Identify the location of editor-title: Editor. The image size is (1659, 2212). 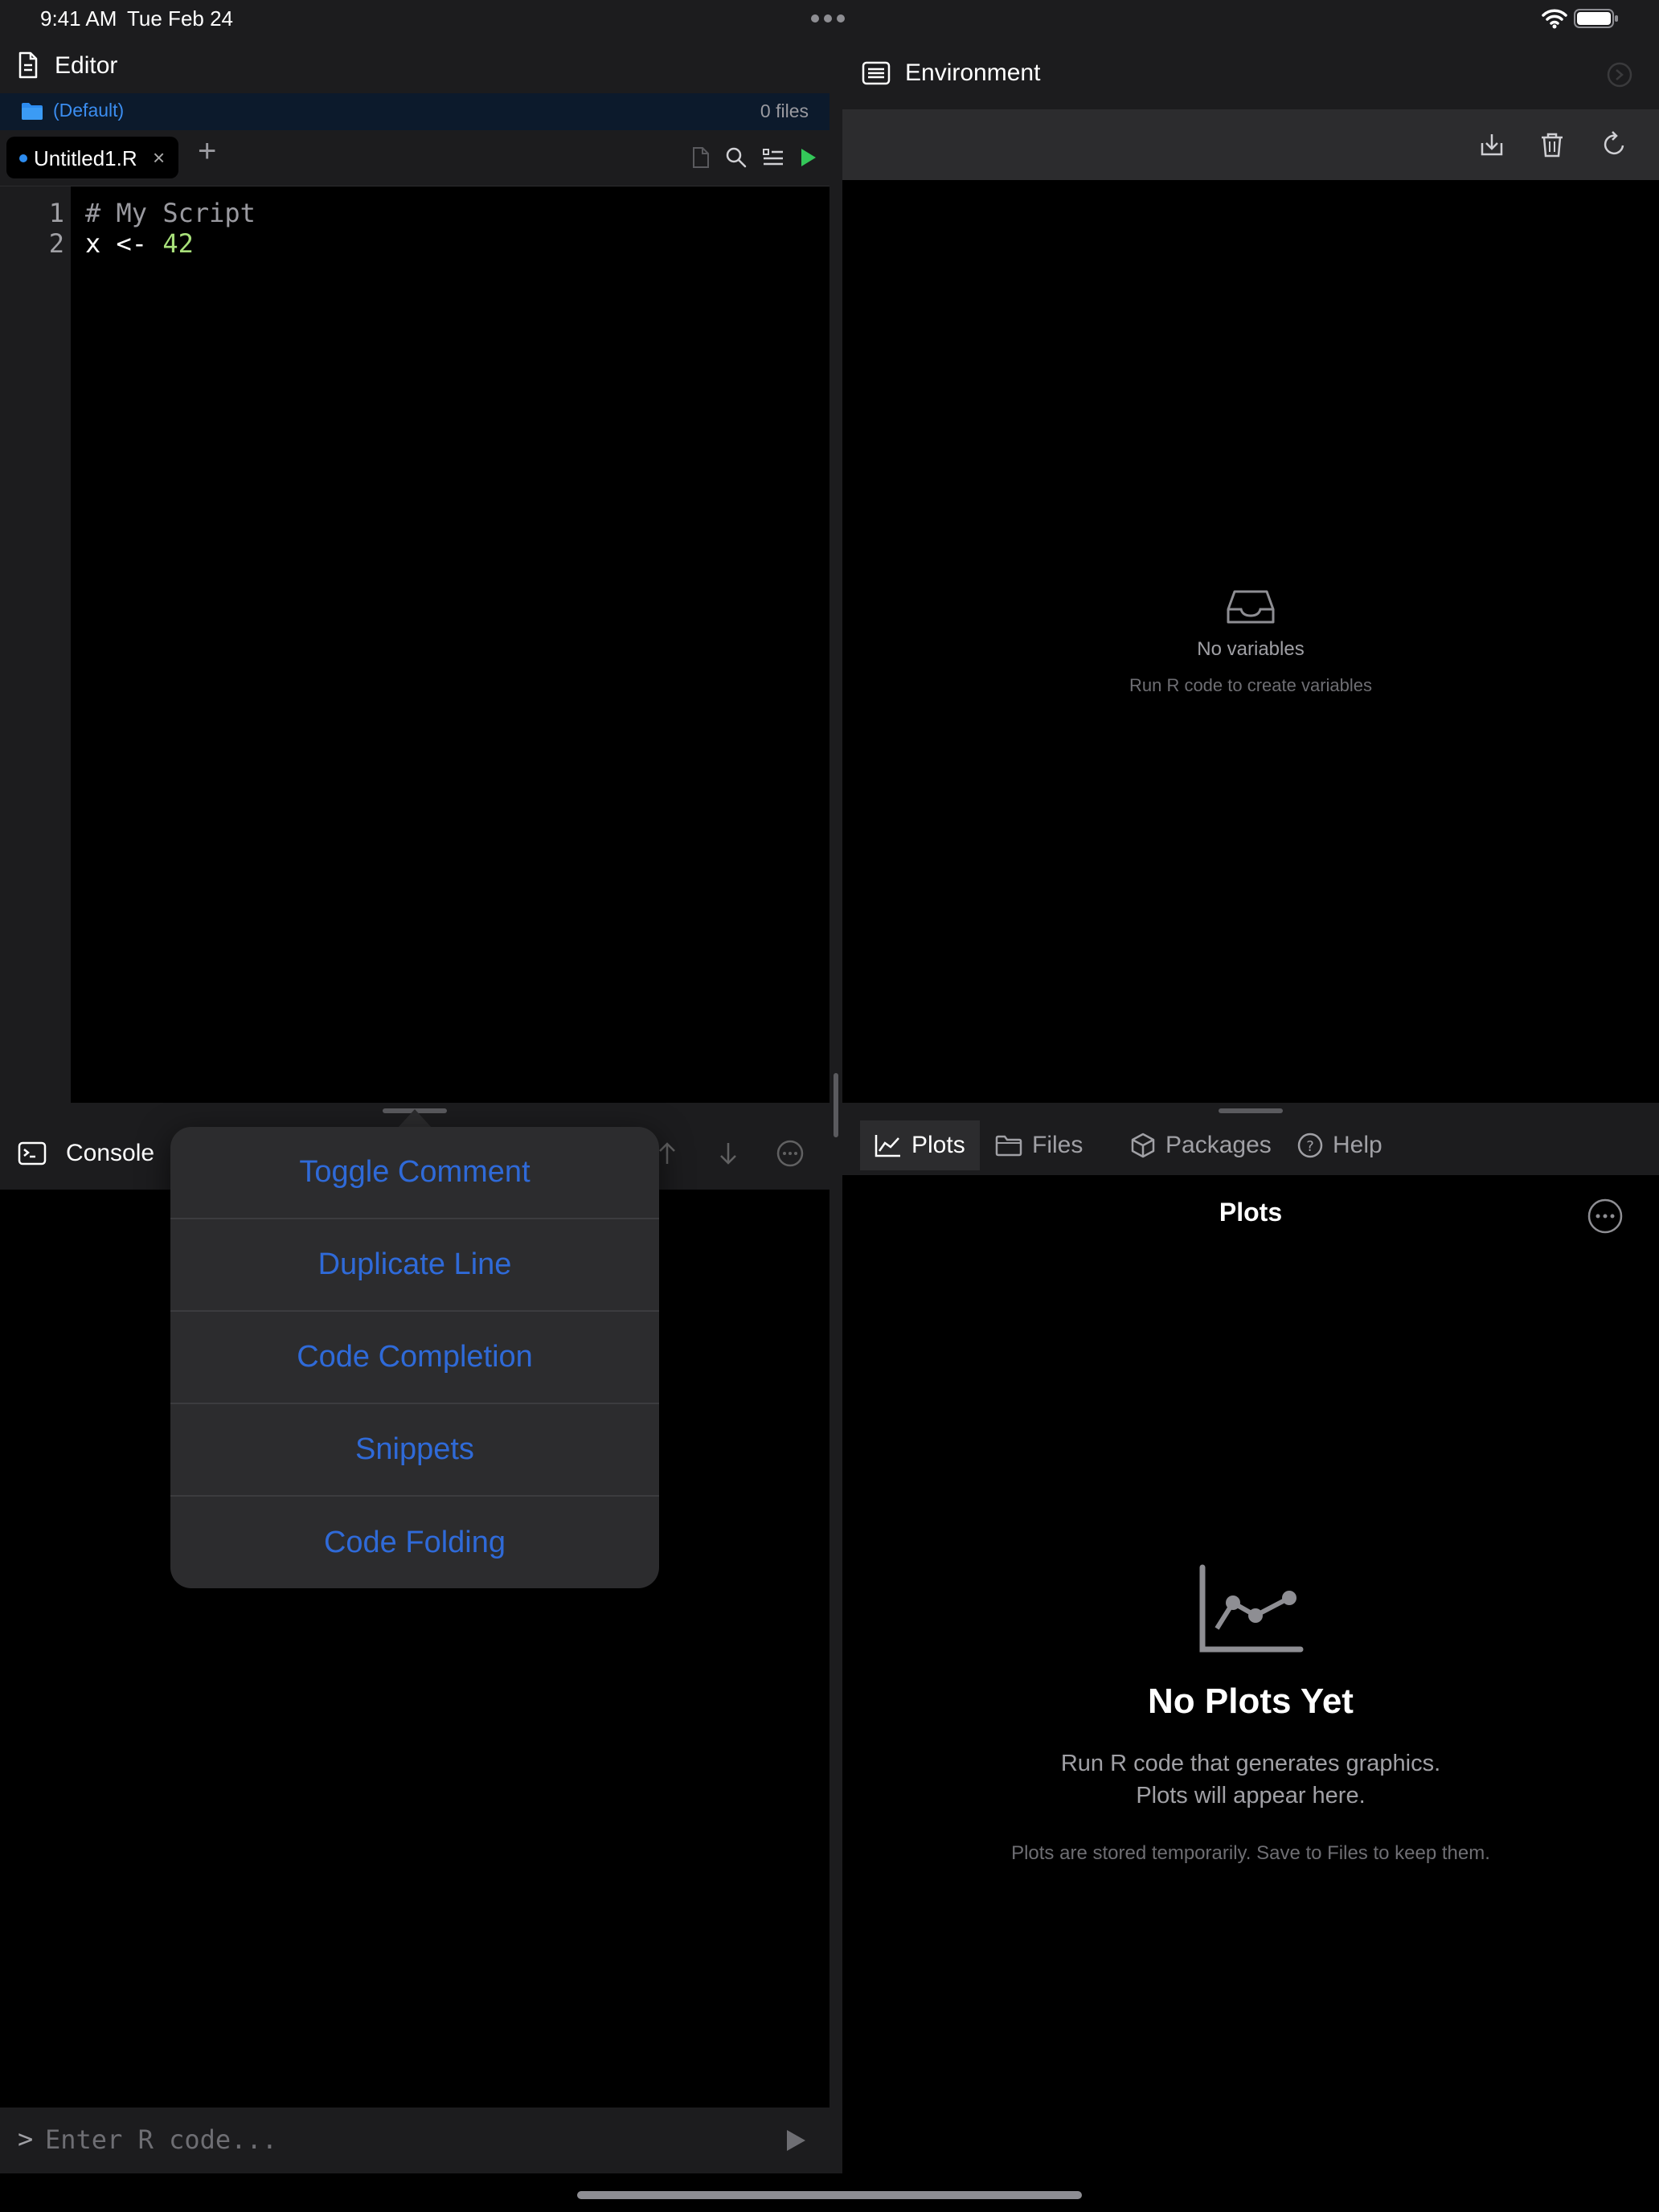
(86, 65).